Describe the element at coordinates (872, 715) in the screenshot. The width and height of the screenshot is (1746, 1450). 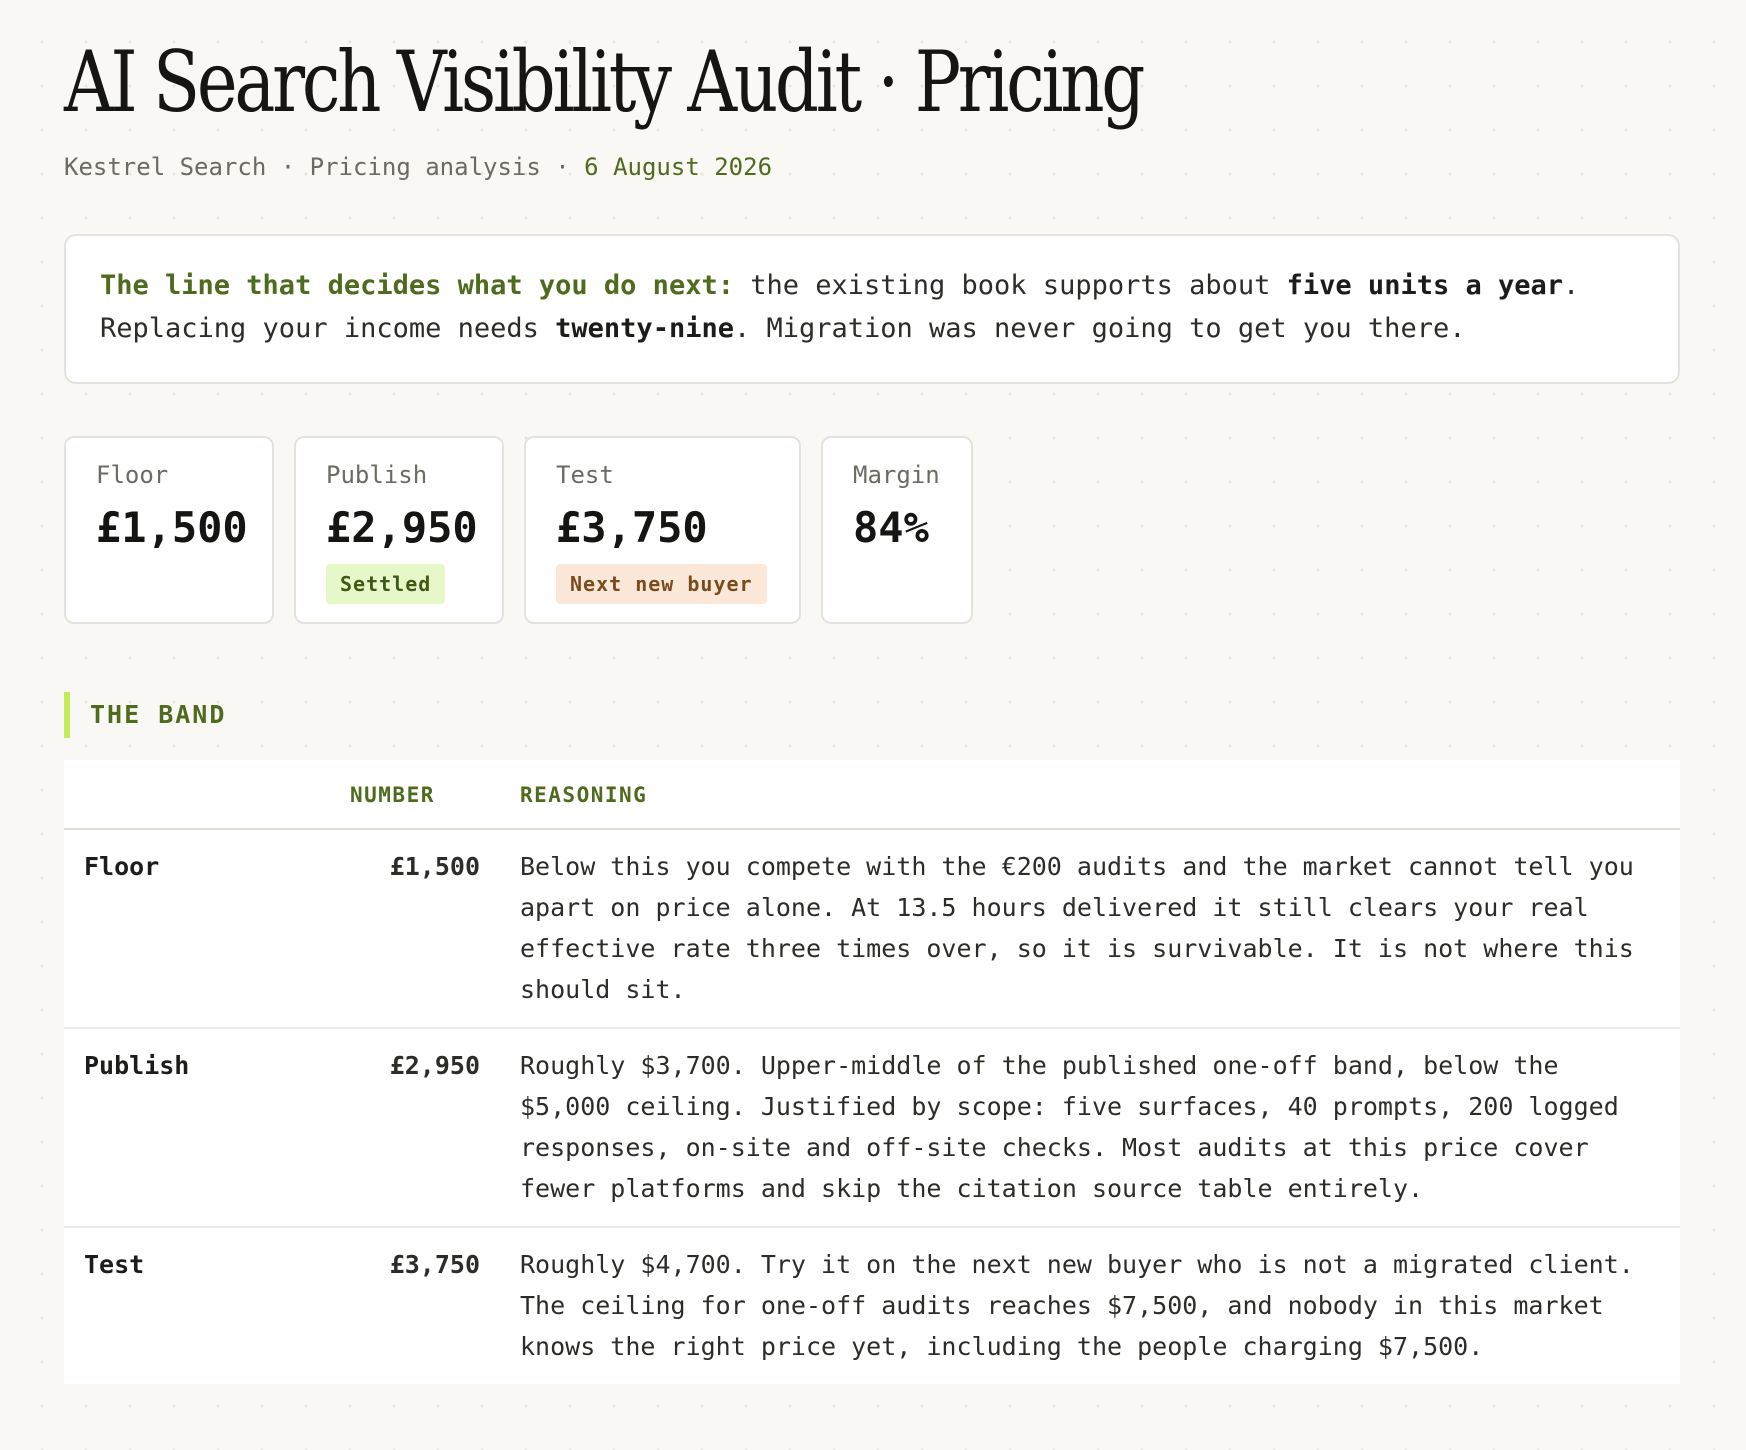
I see `section-heading: THE BAND` at that location.